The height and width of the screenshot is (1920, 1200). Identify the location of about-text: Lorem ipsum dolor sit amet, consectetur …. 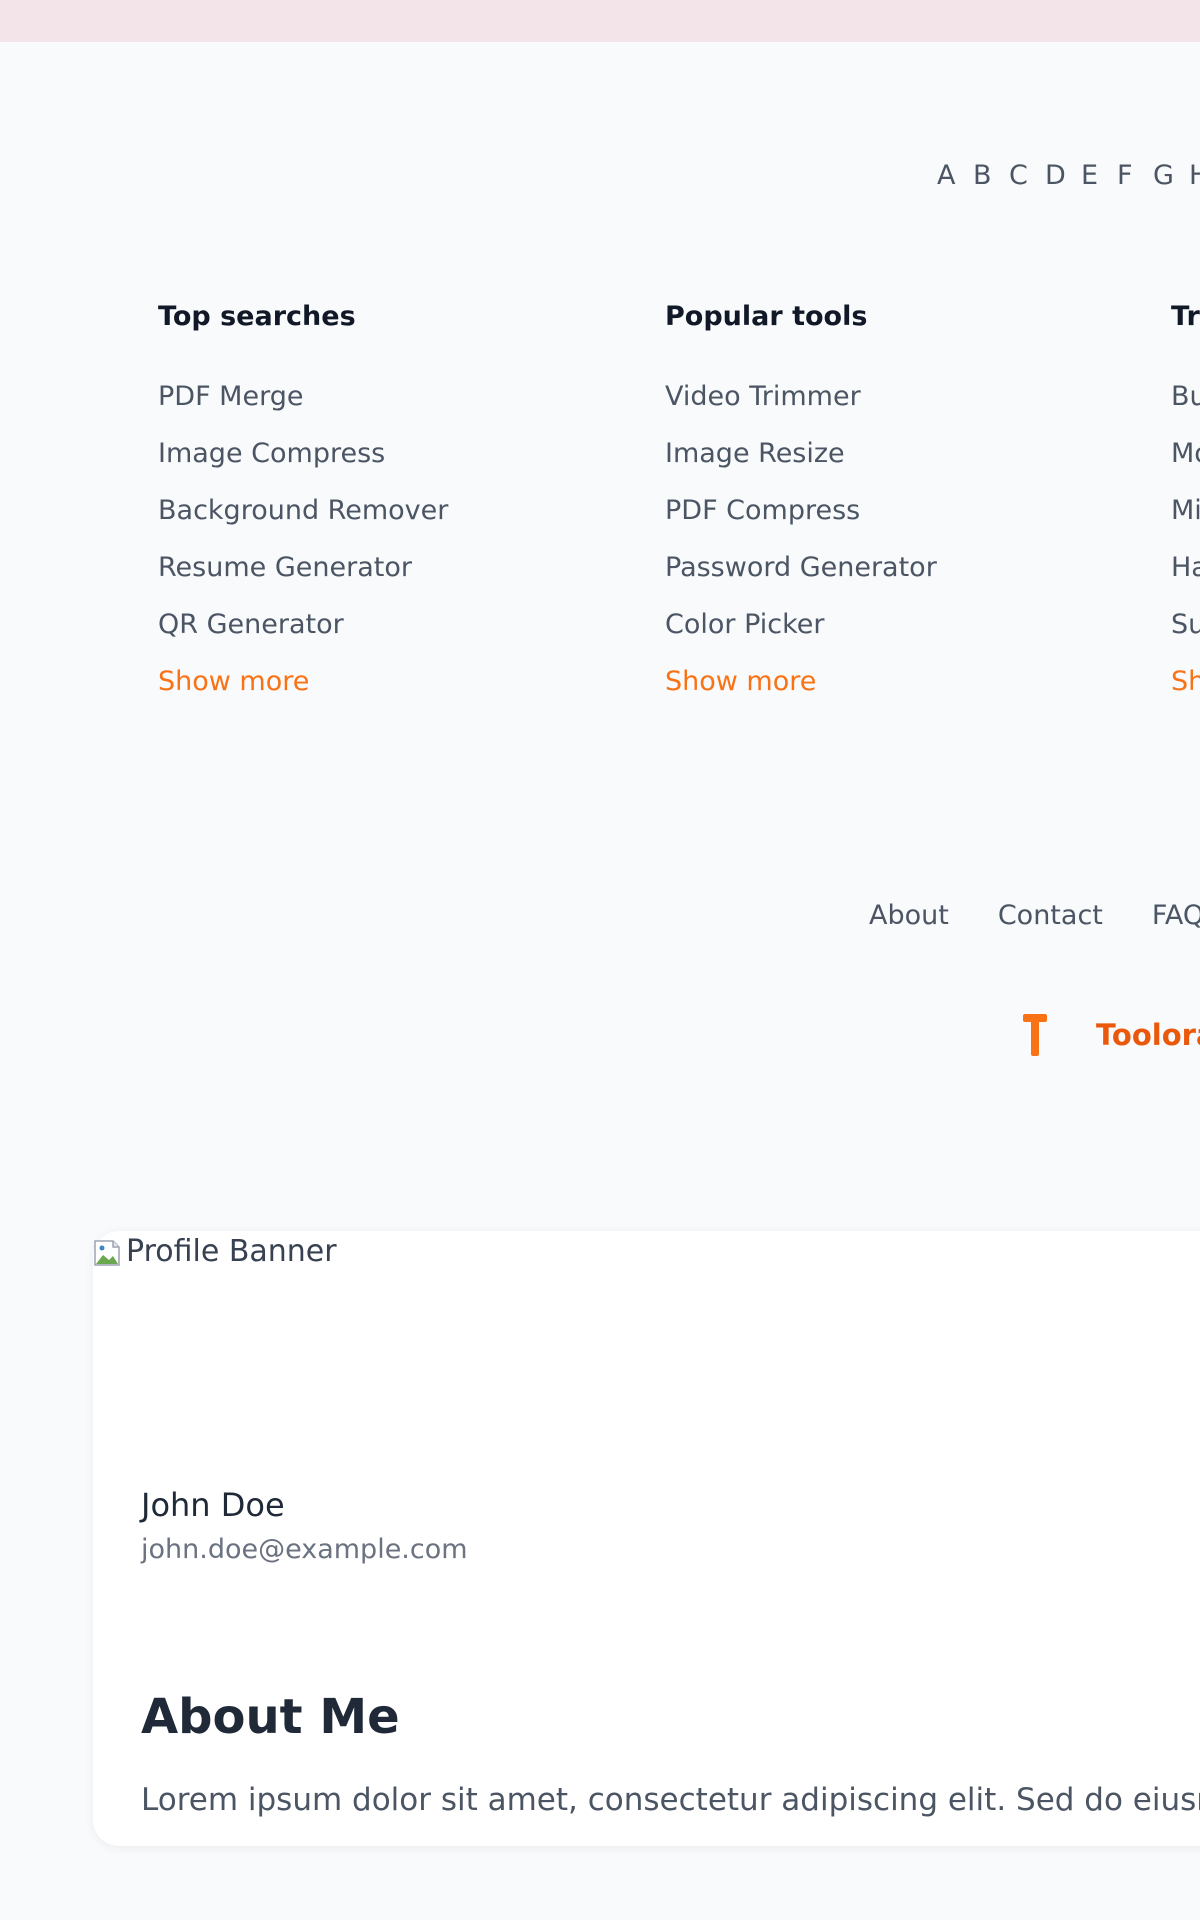
(670, 1800).